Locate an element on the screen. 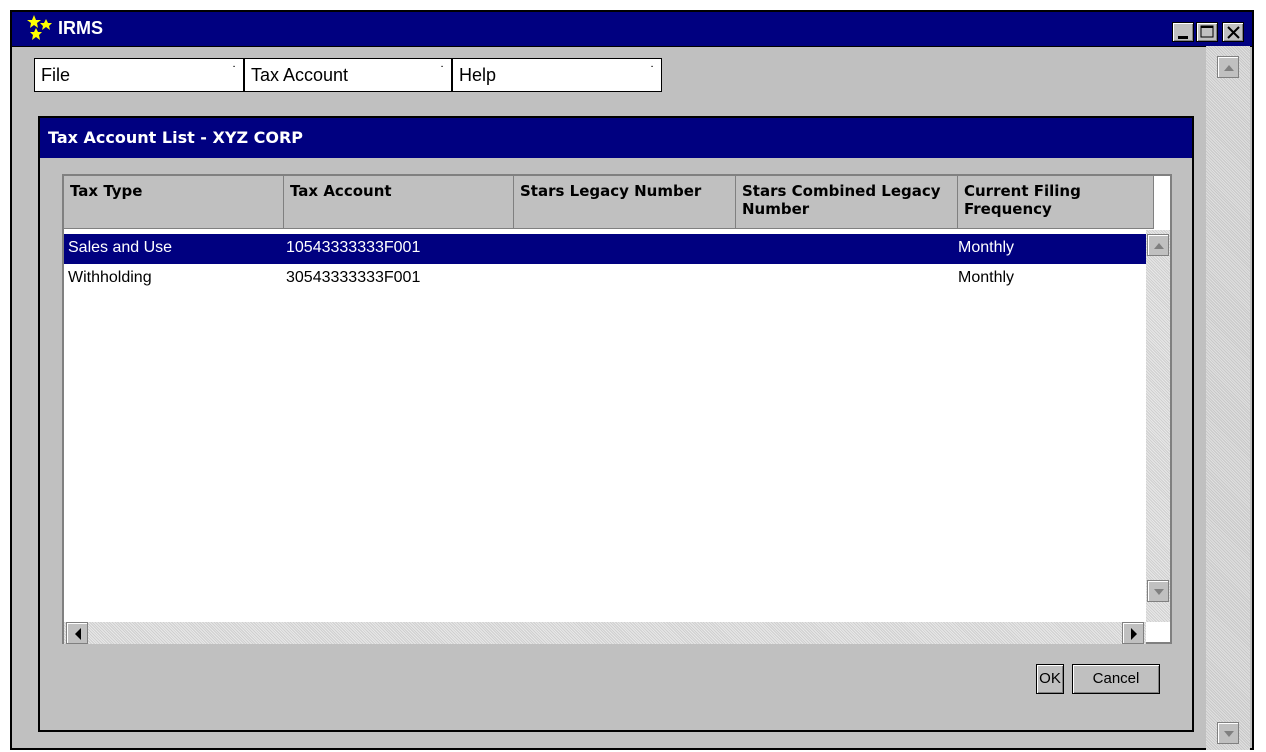 The height and width of the screenshot is (752, 1266). scroll-down-button is located at coordinates (1228, 733).